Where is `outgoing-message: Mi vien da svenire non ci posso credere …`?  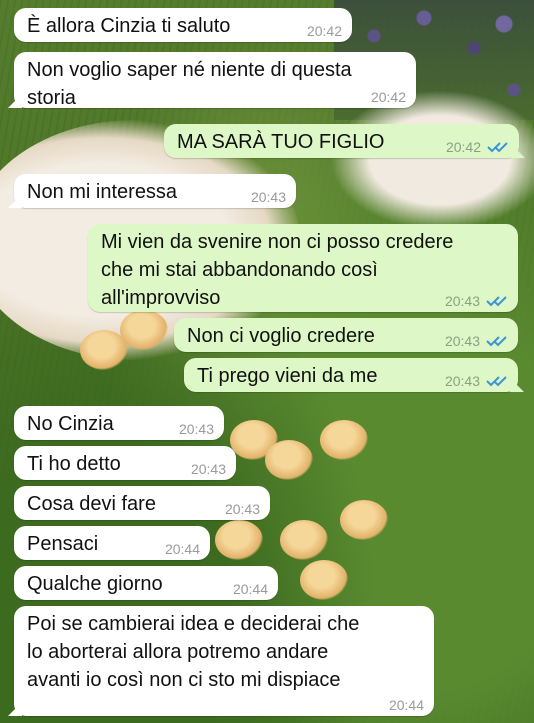
outgoing-message: Mi vien da svenire non ci posso credere … is located at coordinates (303, 268).